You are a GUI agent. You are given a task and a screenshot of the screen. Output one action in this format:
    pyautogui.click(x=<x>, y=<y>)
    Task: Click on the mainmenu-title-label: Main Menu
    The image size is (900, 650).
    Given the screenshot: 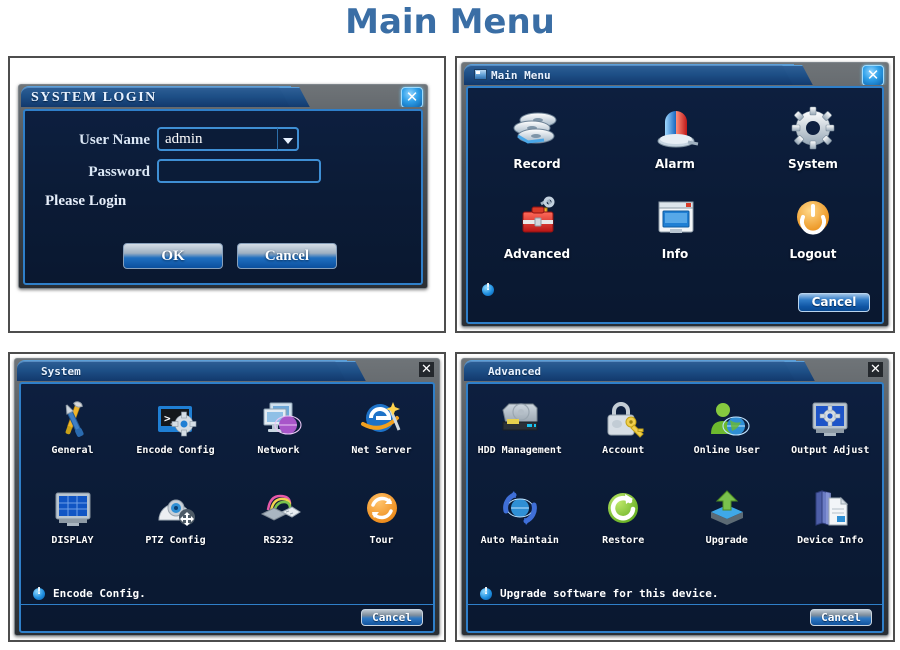 What is the action you would take?
    pyautogui.click(x=629, y=75)
    